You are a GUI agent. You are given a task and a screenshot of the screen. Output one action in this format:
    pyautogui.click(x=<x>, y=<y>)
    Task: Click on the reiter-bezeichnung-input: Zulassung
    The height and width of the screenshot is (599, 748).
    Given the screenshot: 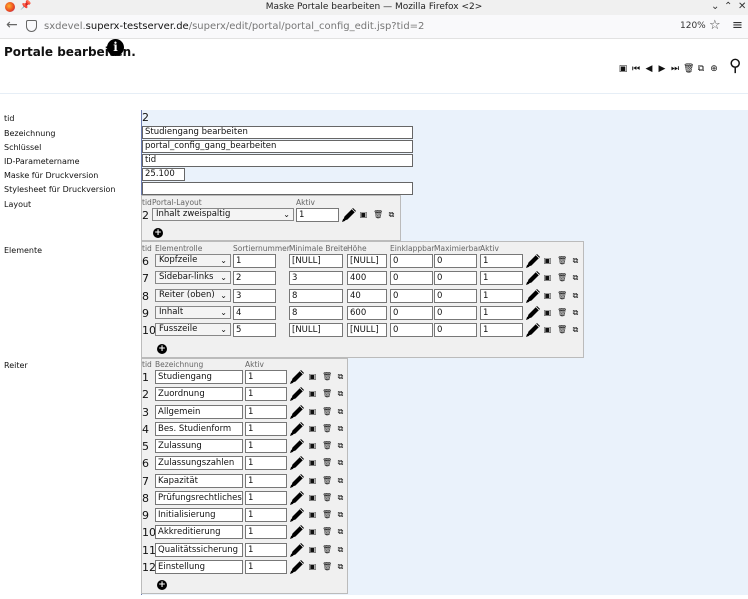 What is the action you would take?
    pyautogui.click(x=199, y=446)
    